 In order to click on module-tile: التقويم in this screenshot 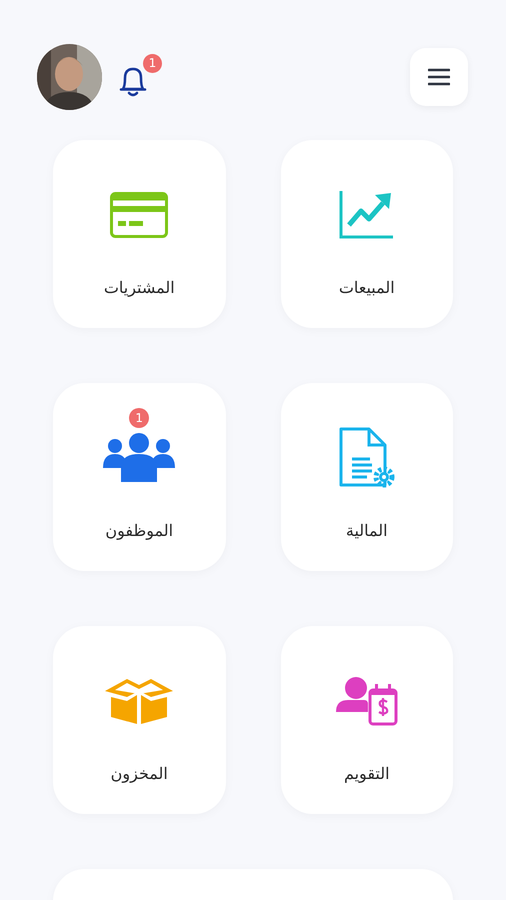, I will do `click(366, 720)`.